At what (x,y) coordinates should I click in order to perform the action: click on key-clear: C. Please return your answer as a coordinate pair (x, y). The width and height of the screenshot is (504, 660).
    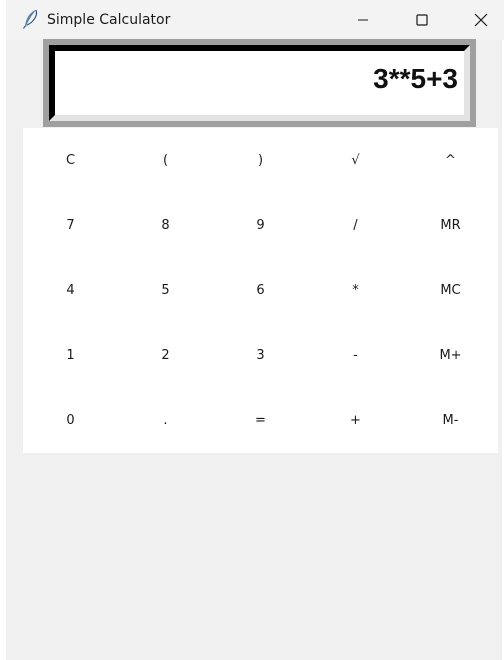
    Looking at the image, I should click on (70, 160).